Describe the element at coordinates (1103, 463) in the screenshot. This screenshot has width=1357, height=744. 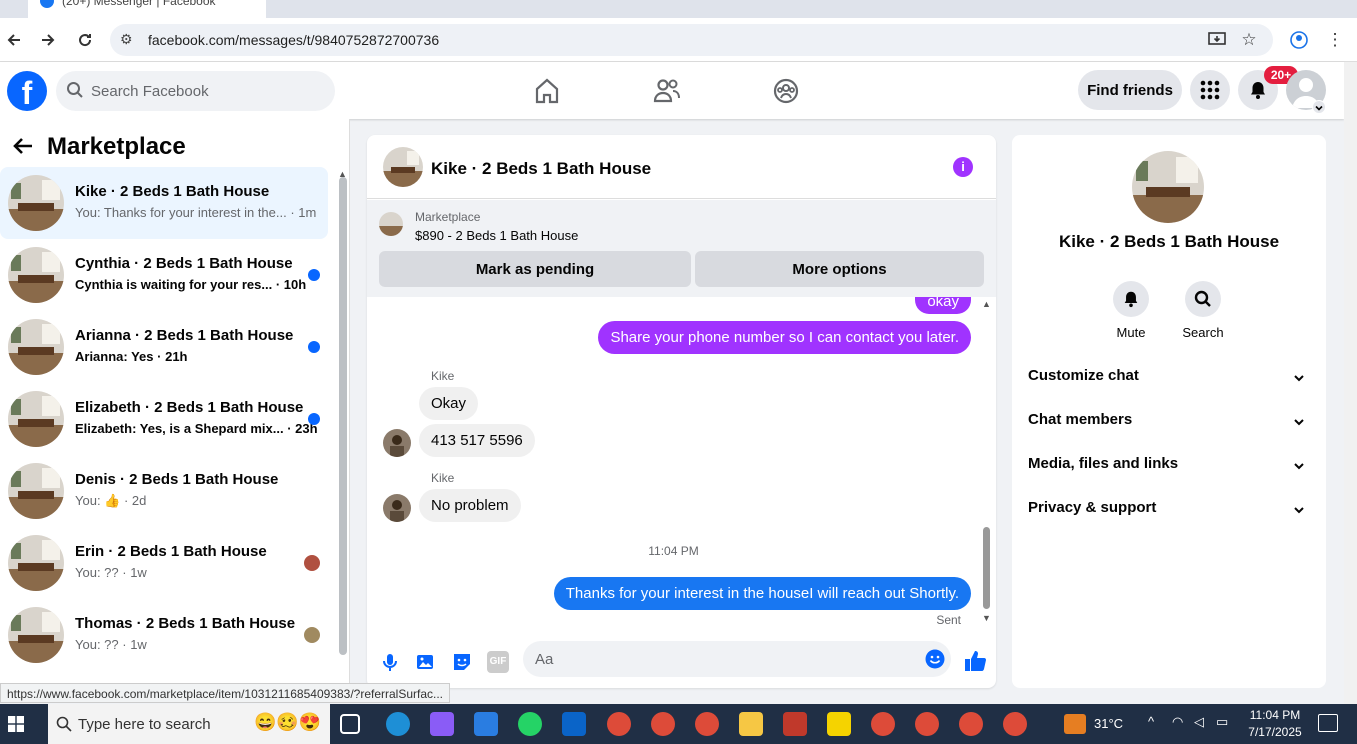
I see `section-label: Media, files and links` at that location.